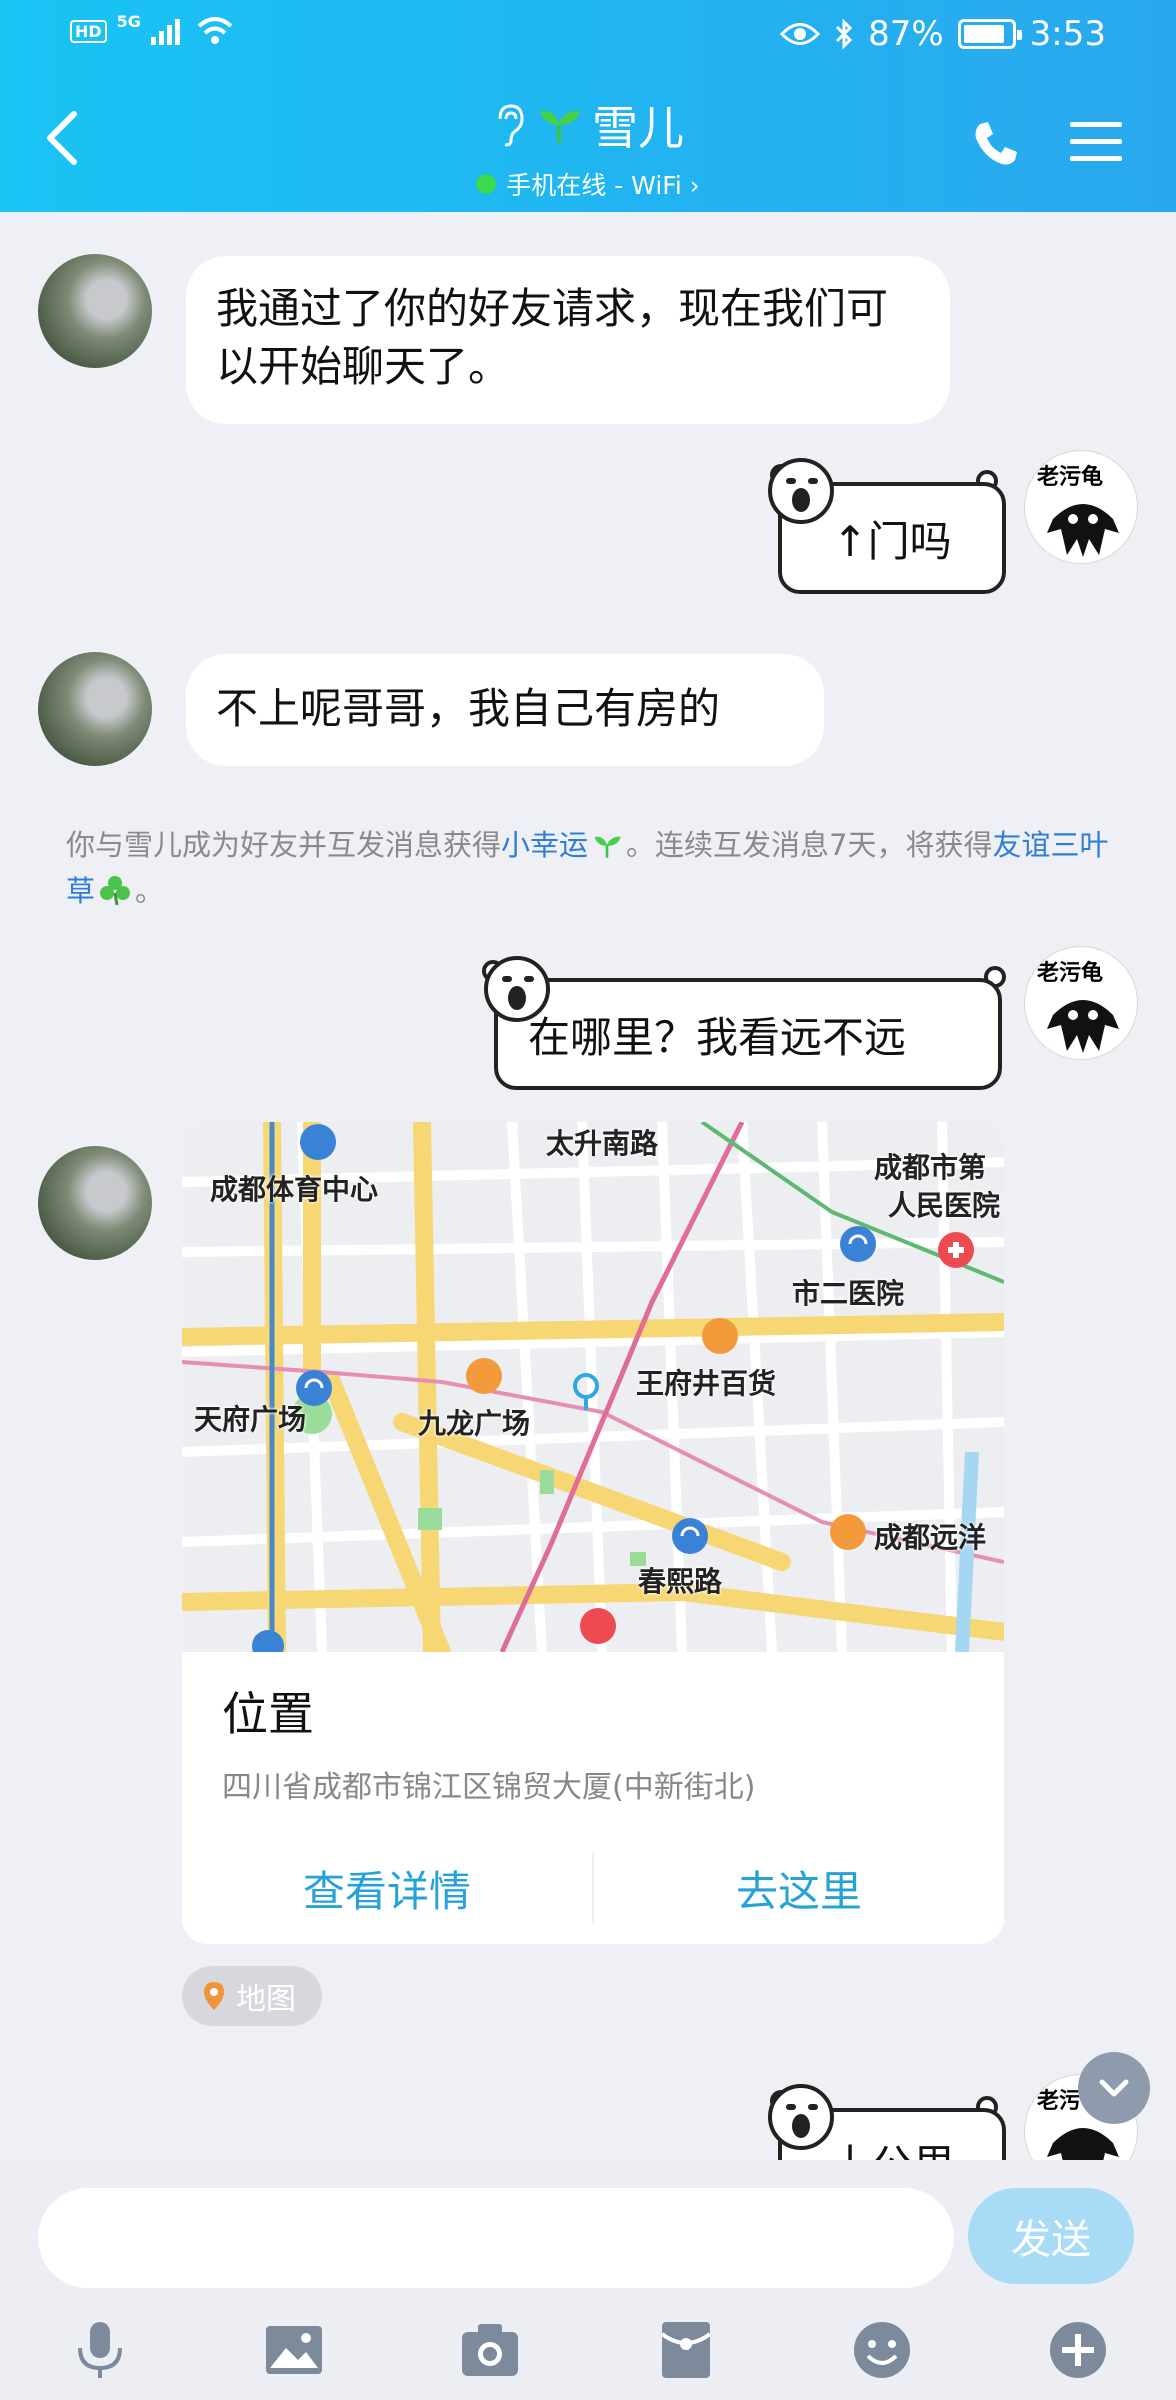 The image size is (1176, 2400). What do you see at coordinates (486, 184) in the screenshot?
I see `online-dot` at bounding box center [486, 184].